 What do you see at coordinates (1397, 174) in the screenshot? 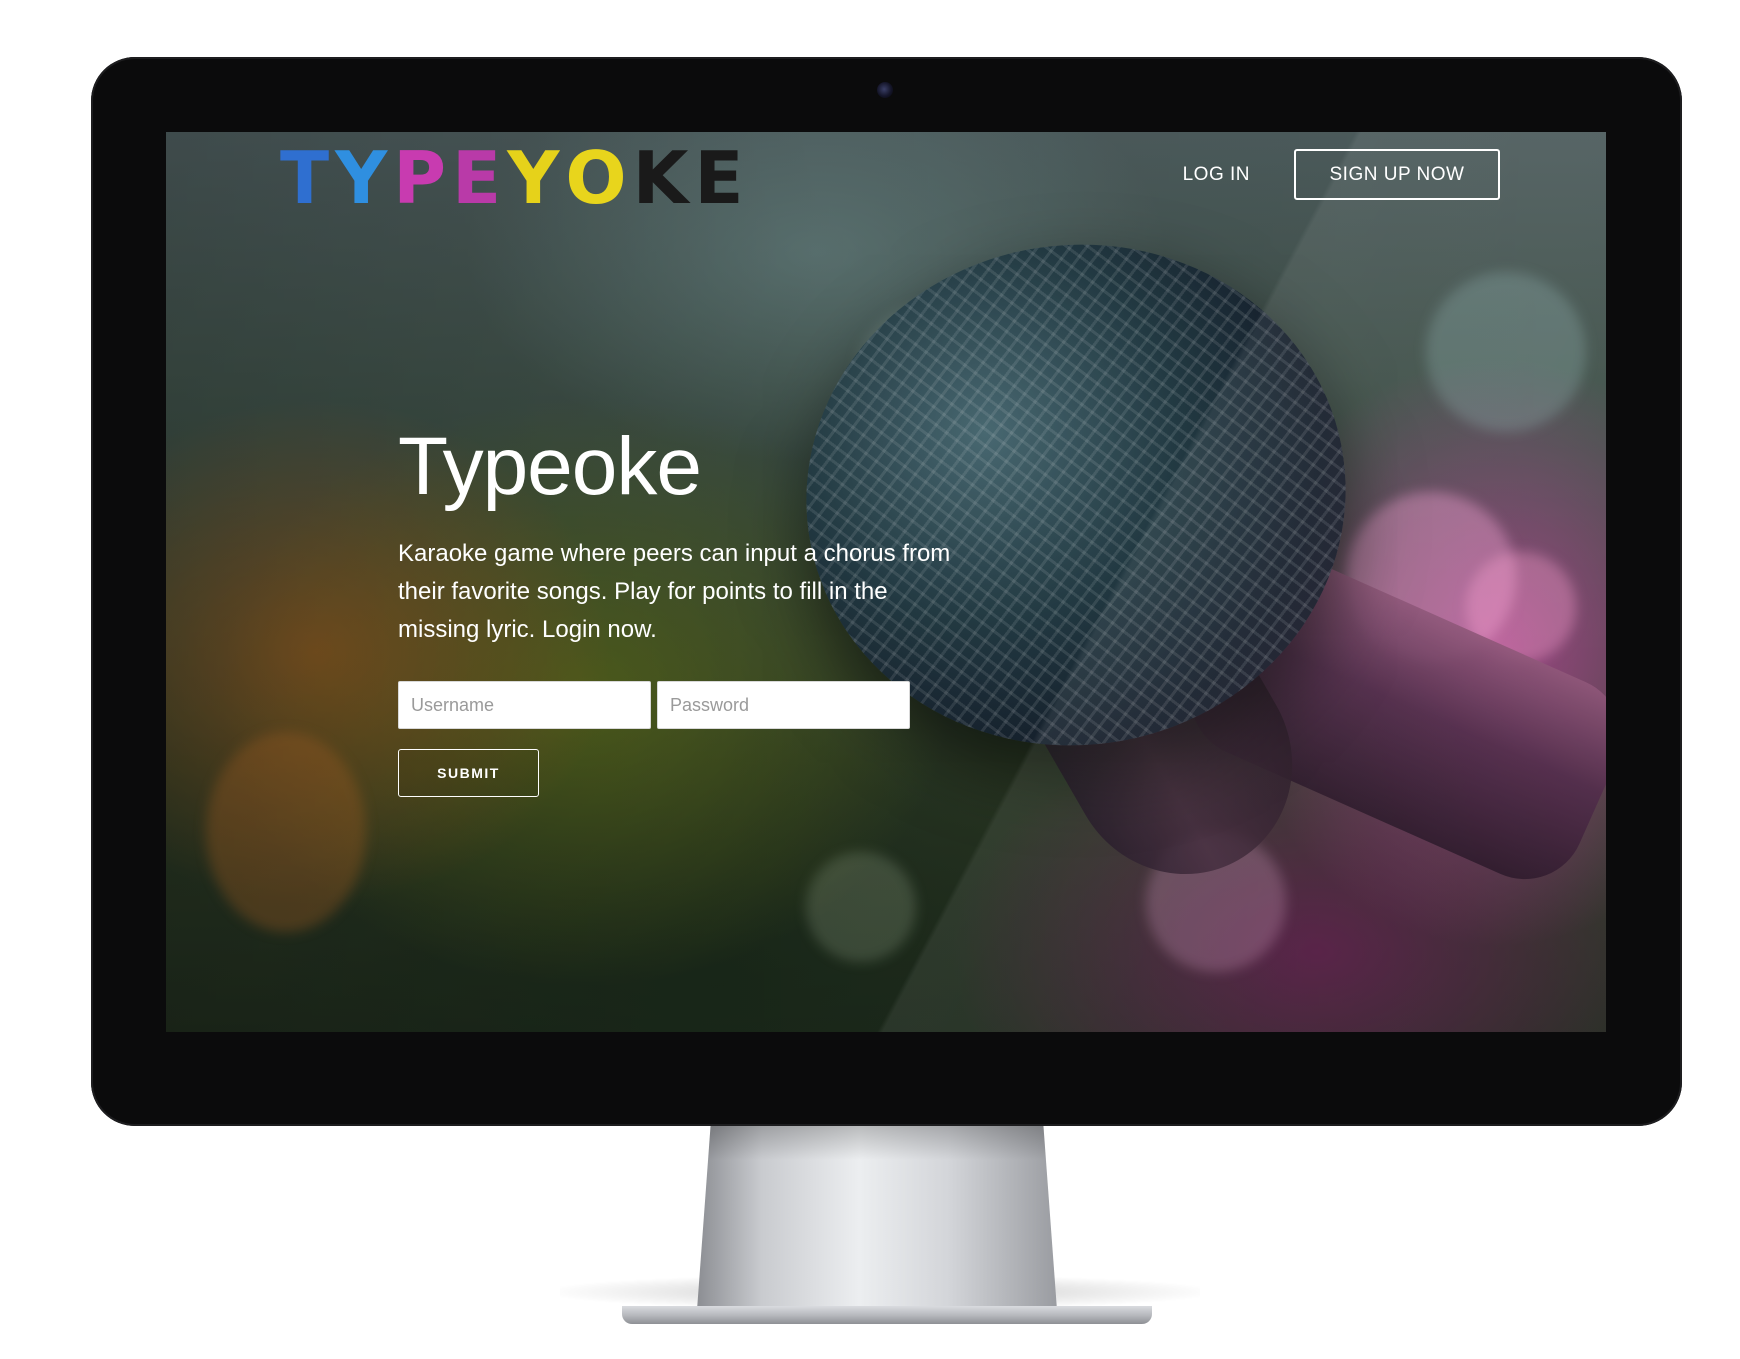
I see `signup-button: SIGN UP NOW` at bounding box center [1397, 174].